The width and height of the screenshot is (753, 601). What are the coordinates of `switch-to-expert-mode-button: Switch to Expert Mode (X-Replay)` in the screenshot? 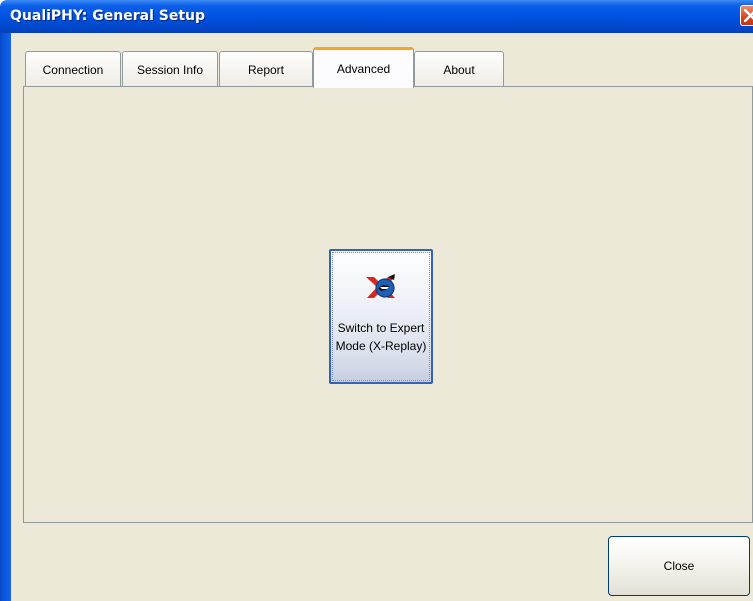 It's located at (381, 316).